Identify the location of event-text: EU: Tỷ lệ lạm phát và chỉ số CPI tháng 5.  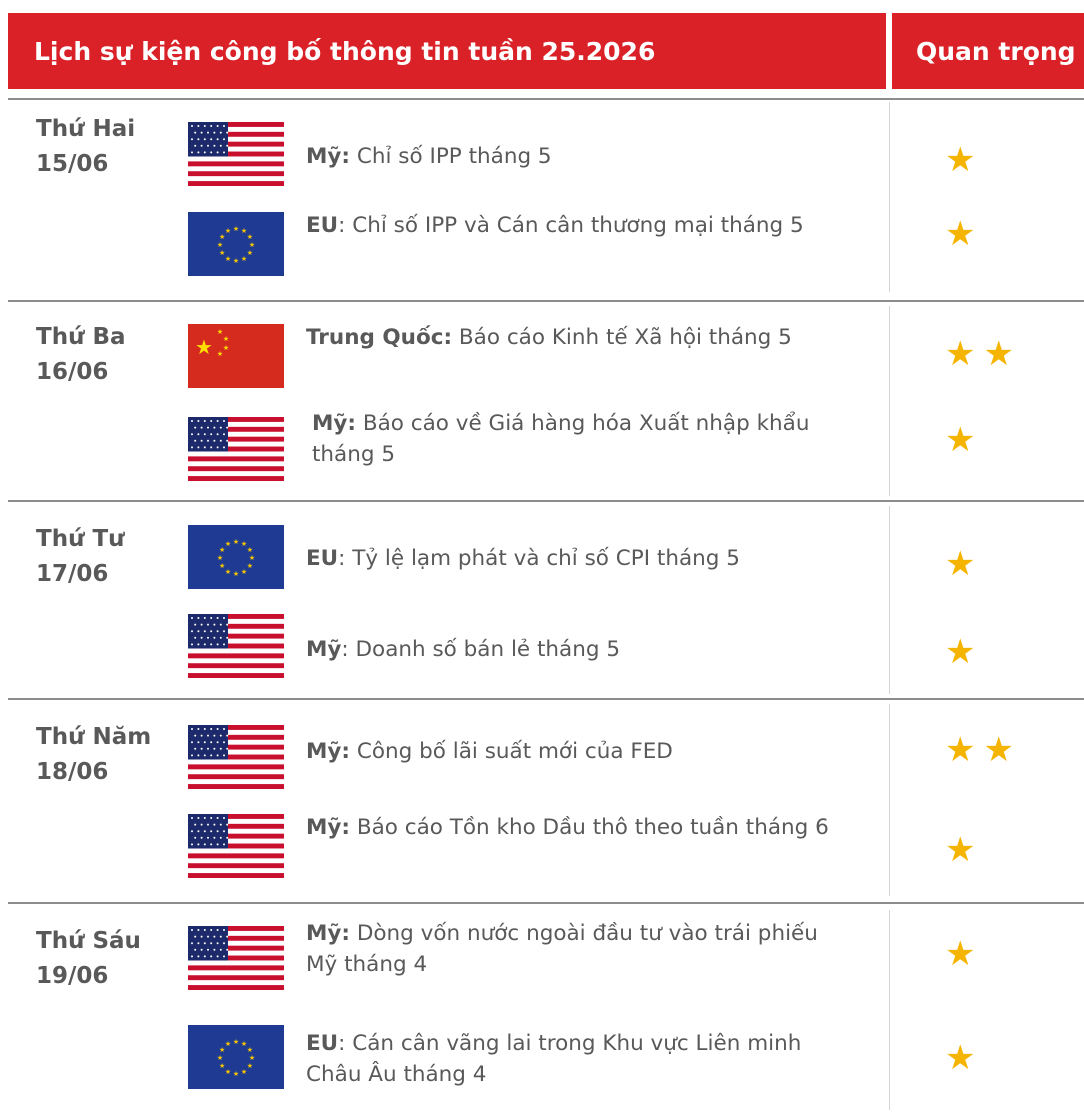
(586, 558).